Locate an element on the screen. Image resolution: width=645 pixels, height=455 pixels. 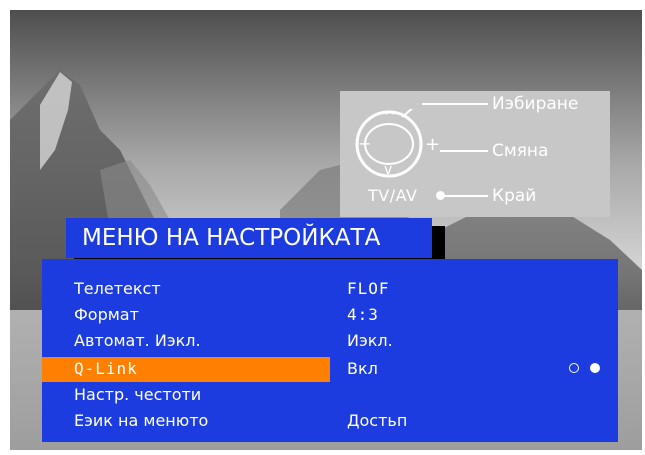
menu-item-value: Достьп is located at coordinates (377, 420).